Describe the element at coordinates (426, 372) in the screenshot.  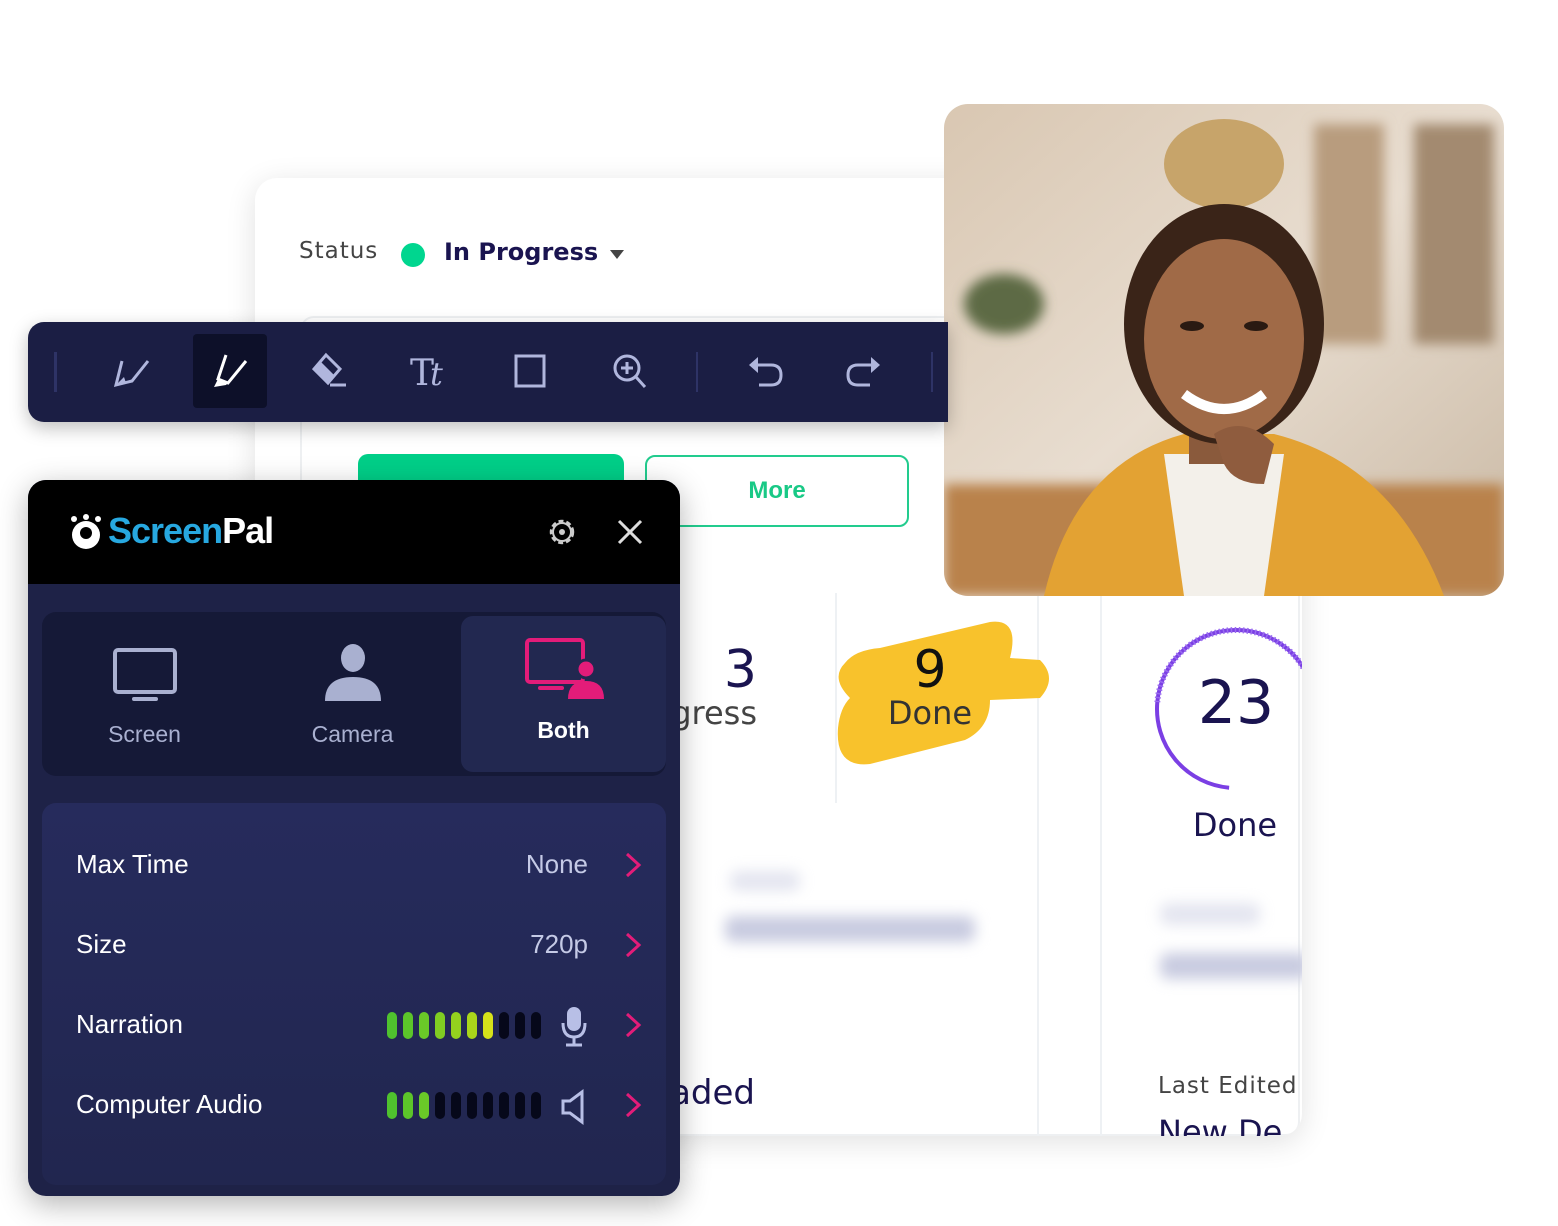
I see `text-icon: Tt` at that location.